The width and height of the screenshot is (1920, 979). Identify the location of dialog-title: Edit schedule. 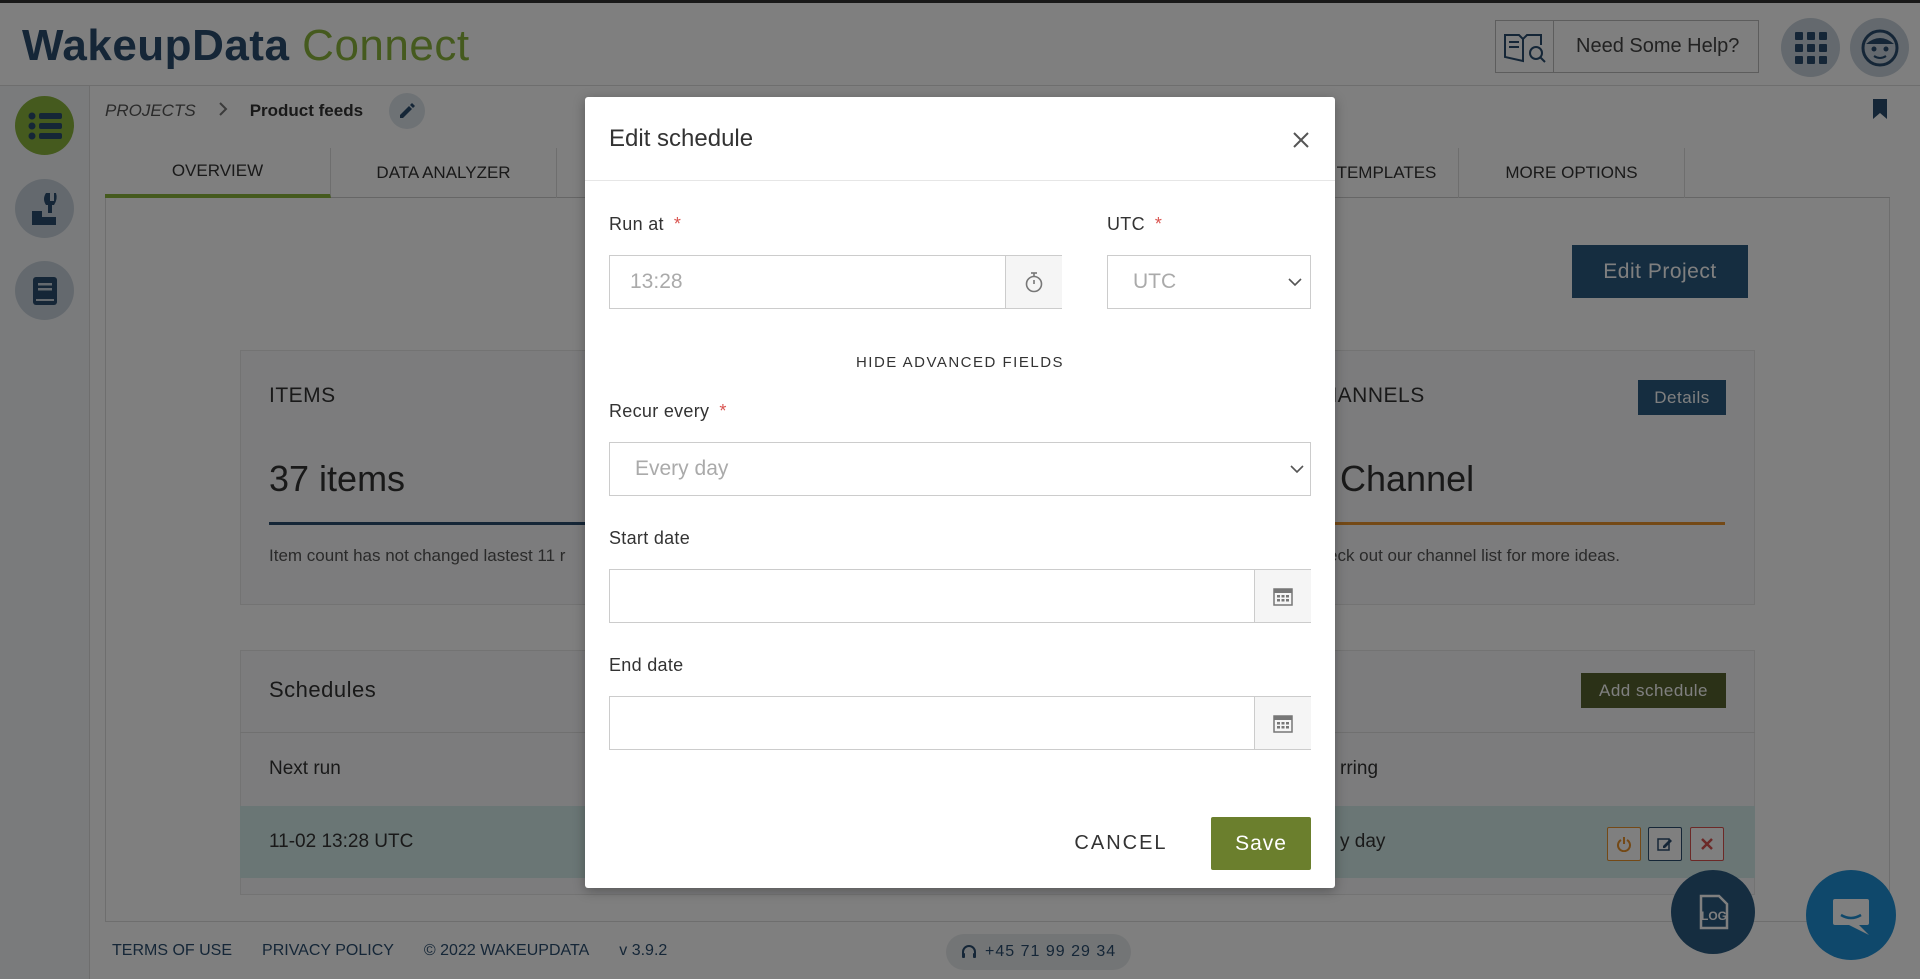
(681, 138).